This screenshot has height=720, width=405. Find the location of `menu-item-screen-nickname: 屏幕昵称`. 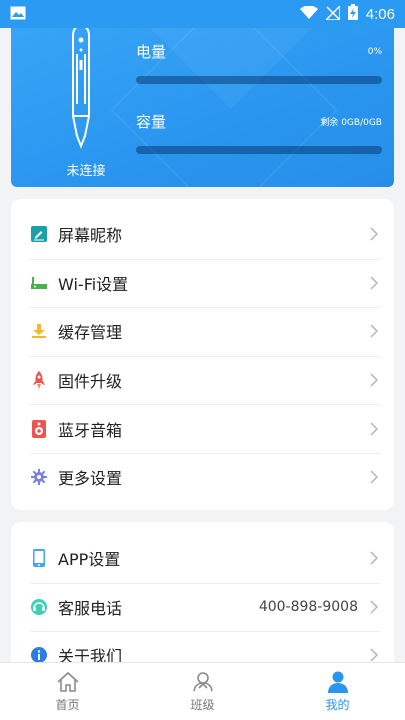

menu-item-screen-nickname: 屏幕昵称 is located at coordinates (202, 234).